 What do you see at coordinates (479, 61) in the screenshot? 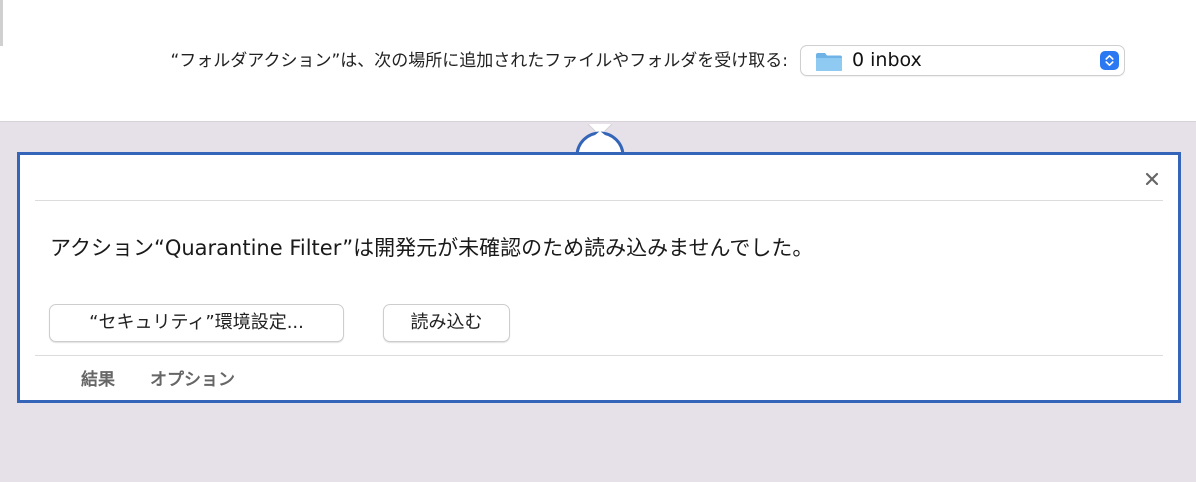
I see `receive-files-label: “フォルダアクション”は、次の場所に追加されたファイルやフォルダを受け取る:` at bounding box center [479, 61].